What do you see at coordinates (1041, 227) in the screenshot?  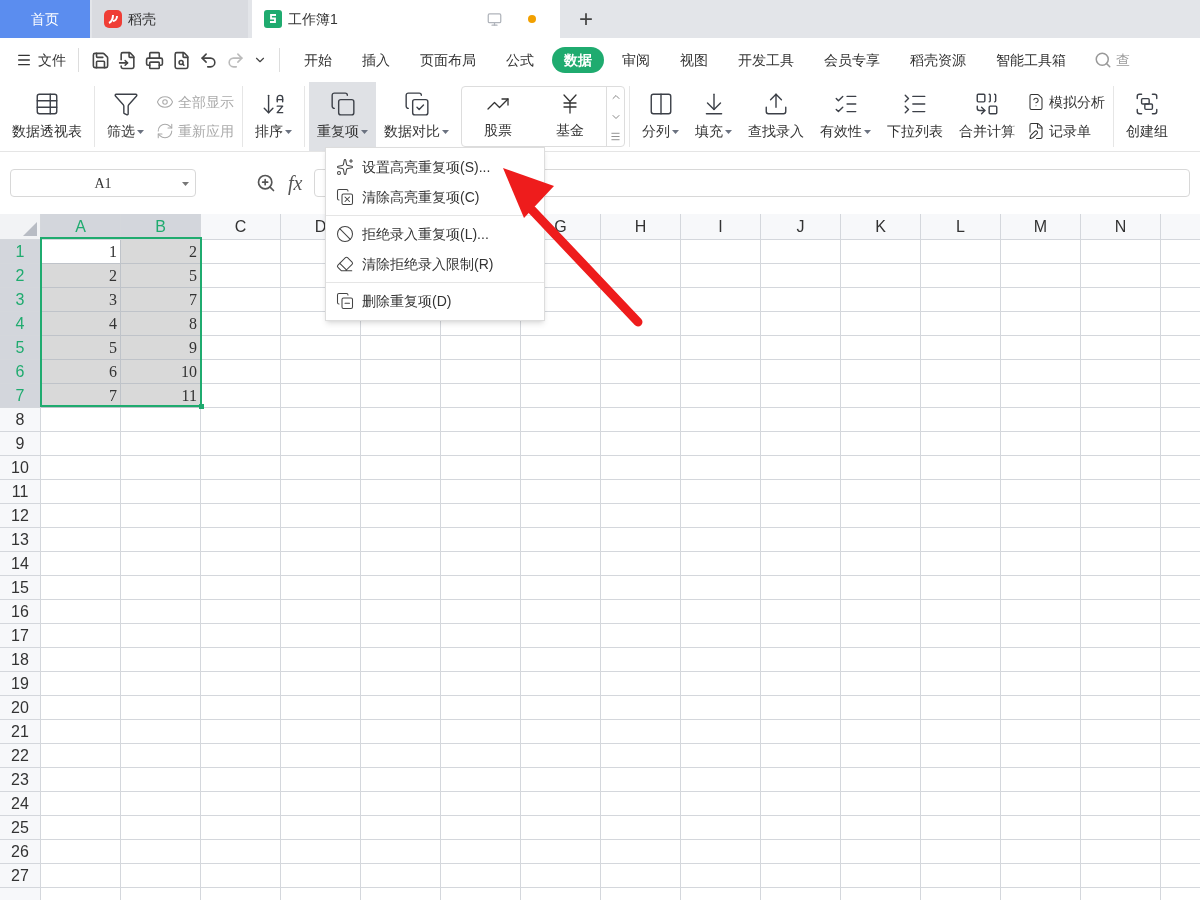 I see `column-header: M` at bounding box center [1041, 227].